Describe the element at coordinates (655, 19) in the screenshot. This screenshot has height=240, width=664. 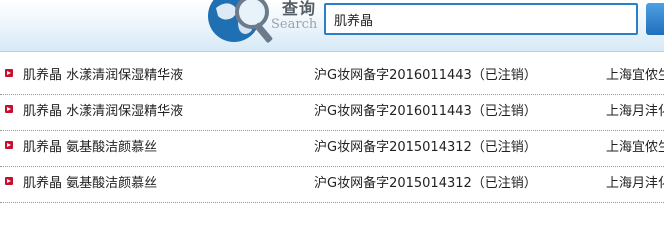
I see `search-button` at that location.